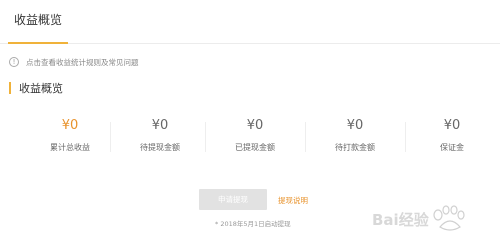 Image resolution: width=500 pixels, height=245 pixels. I want to click on stat-label: 保证金, so click(452, 147).